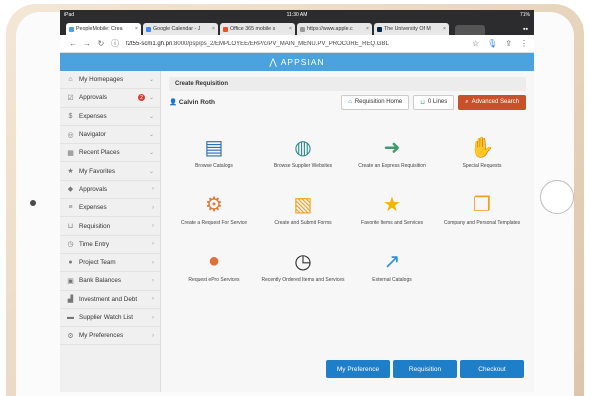 Image resolution: width=590 pixels, height=396 pixels. Describe the element at coordinates (110, 281) in the screenshot. I see `sidebar-item: ▣ Bank Balances ›` at that location.